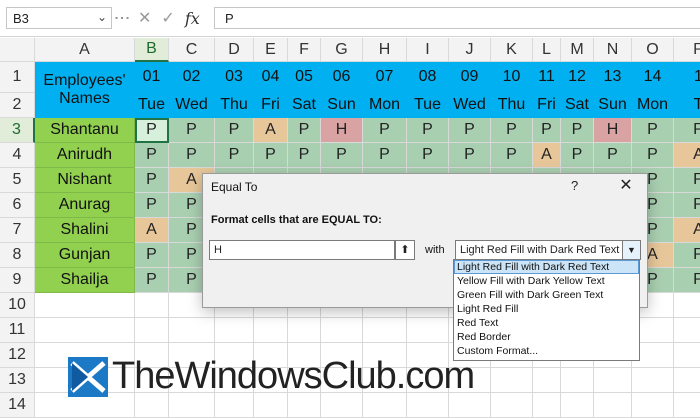 The image size is (700, 418). What do you see at coordinates (17, 405) in the screenshot?
I see `row-header-14: 14` at bounding box center [17, 405].